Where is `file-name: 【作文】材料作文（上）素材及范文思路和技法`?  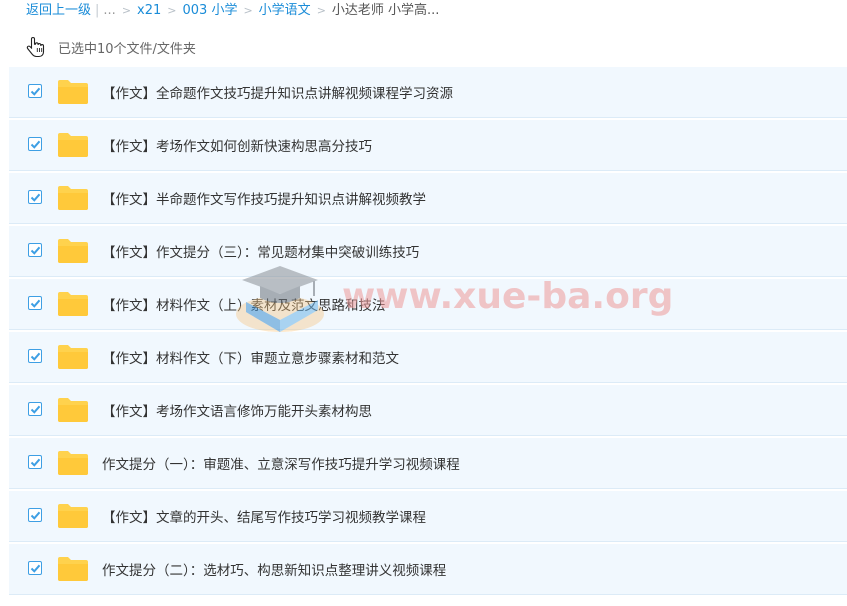
file-name: 【作文】材料作文（上）素材及范文思路和技法 is located at coordinates (244, 304).